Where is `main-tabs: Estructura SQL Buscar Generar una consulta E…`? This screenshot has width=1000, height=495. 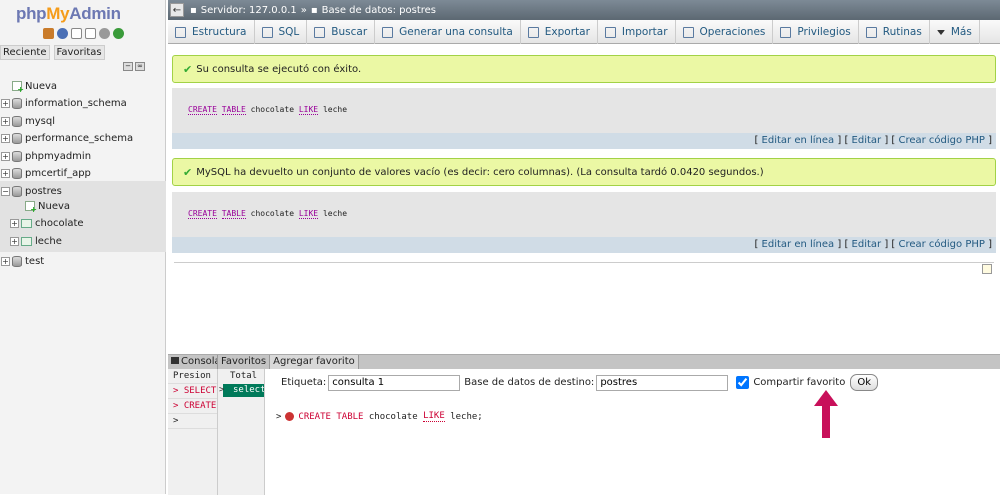
main-tabs: Estructura SQL Buscar Generar una consulta E… is located at coordinates (584, 32).